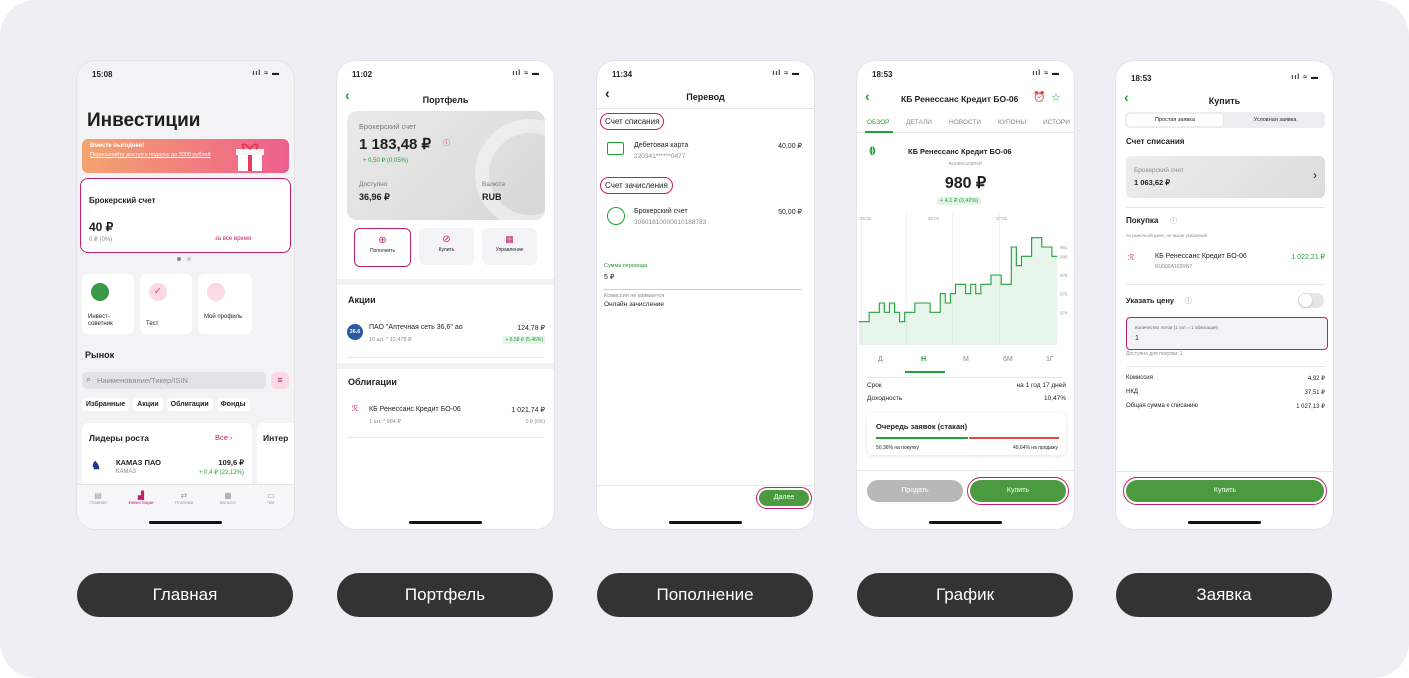 This screenshot has height=678, width=1409. Describe the element at coordinates (445, 357) in the screenshot. I see `divider` at that location.